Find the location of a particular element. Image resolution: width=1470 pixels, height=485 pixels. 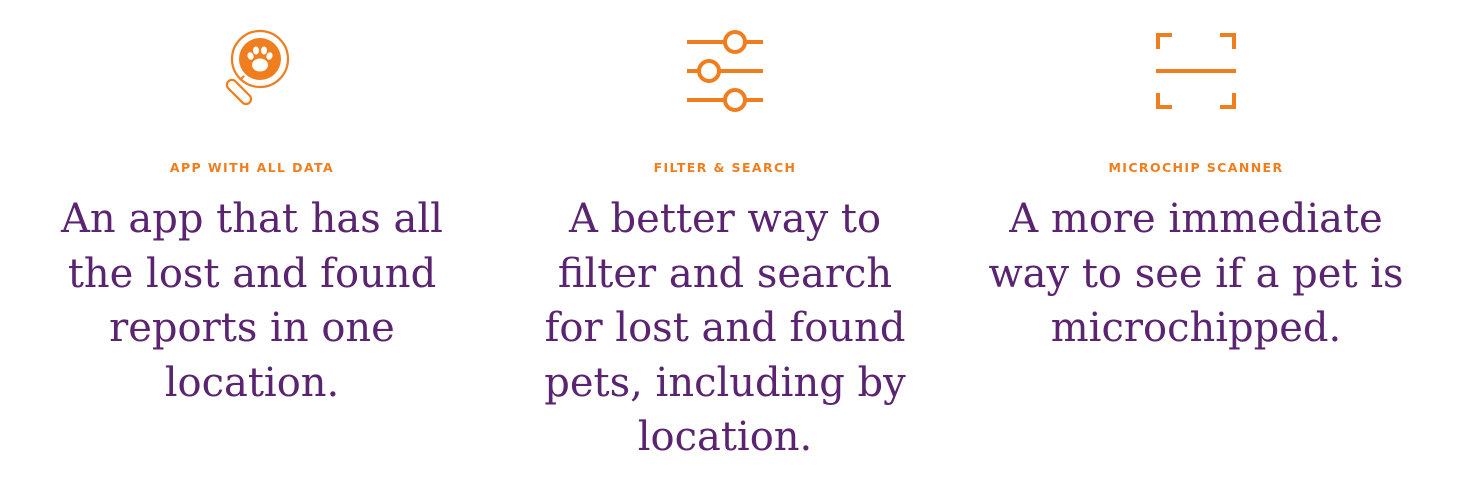

description-line: A better way to is located at coordinates (725, 219).